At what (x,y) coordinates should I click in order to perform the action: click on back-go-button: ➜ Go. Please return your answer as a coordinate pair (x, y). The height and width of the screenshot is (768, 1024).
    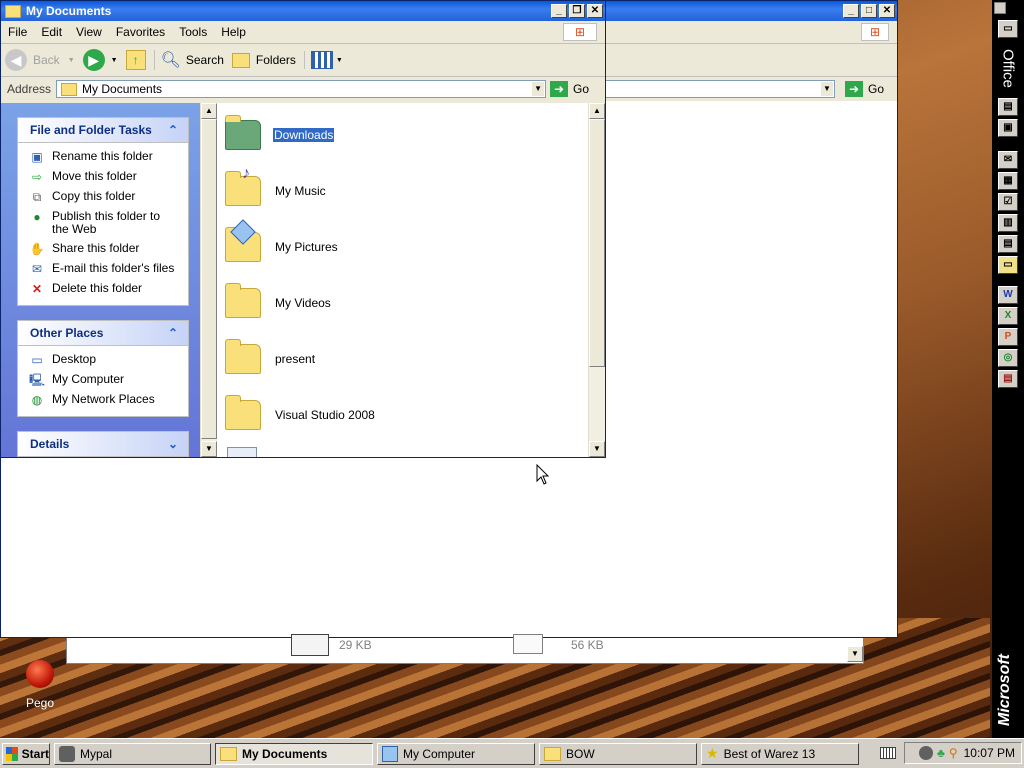
    Looking at the image, I should click on (864, 89).